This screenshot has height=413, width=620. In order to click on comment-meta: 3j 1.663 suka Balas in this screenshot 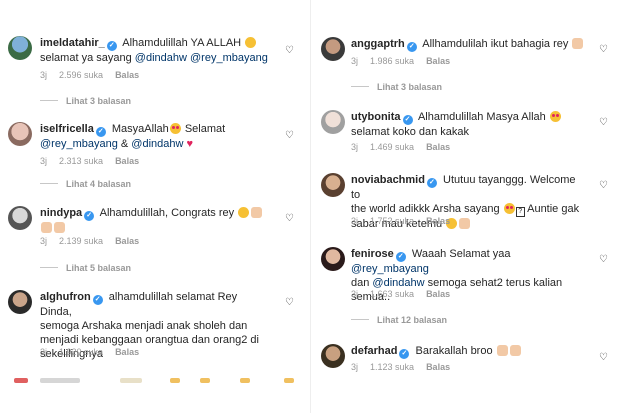, I will do `click(406, 294)`.